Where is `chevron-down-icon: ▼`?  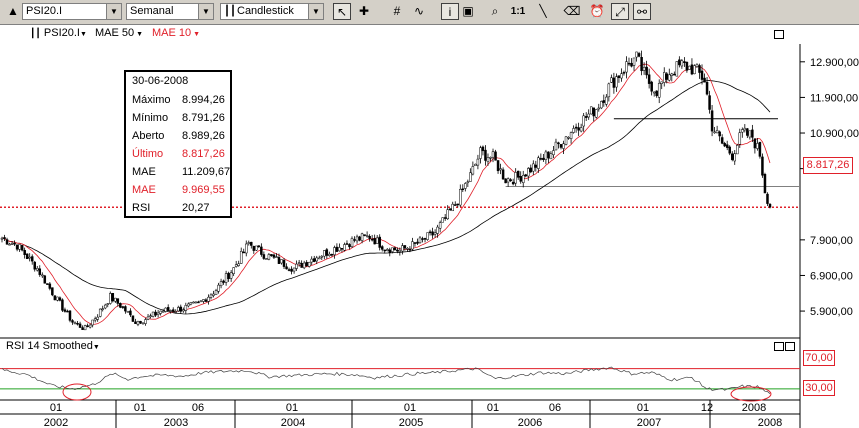 chevron-down-icon: ▼ is located at coordinates (96, 347).